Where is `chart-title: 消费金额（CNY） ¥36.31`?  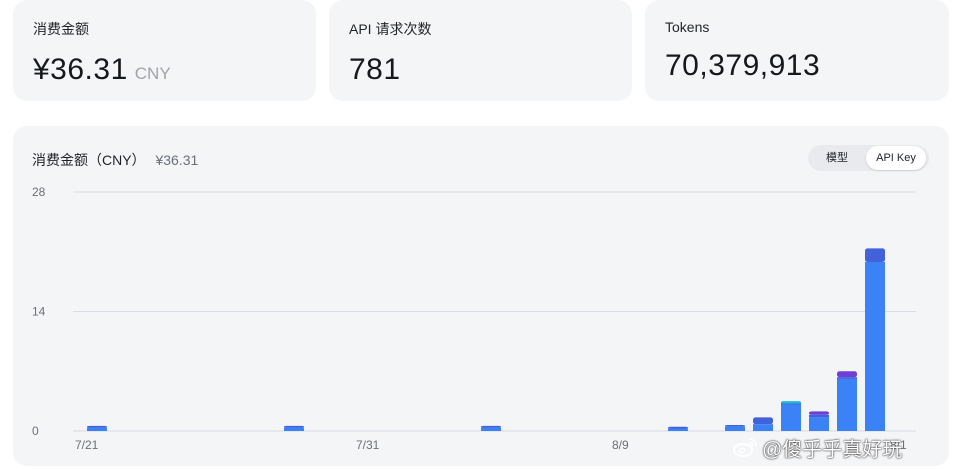 chart-title: 消费金额（CNY） ¥36.31 is located at coordinates (115, 160).